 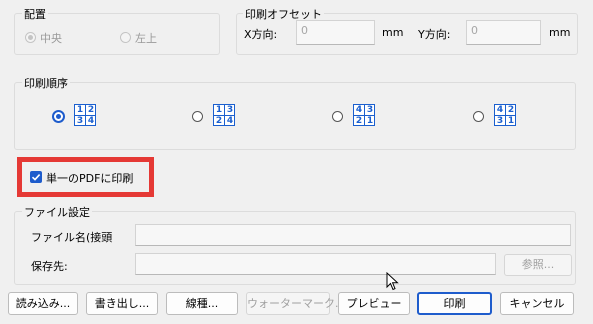 What do you see at coordinates (224, 115) in the screenshot?
I see `order-1324-icon: 1 3 2 4` at bounding box center [224, 115].